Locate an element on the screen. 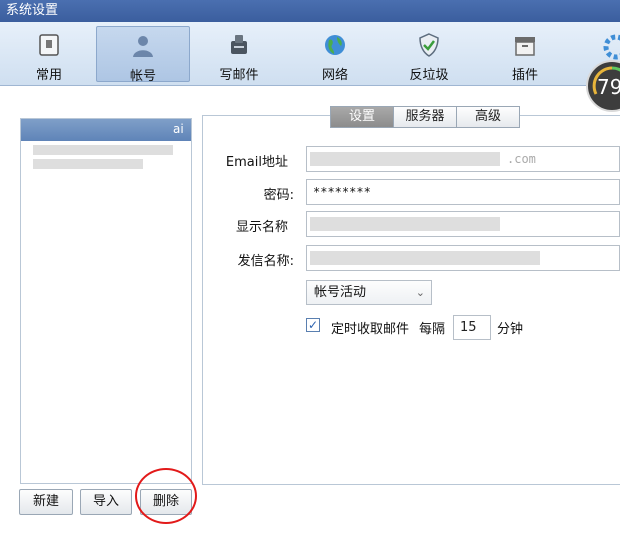 This screenshot has width=620, height=540. tab-advanced: 高级 is located at coordinates (488, 117).